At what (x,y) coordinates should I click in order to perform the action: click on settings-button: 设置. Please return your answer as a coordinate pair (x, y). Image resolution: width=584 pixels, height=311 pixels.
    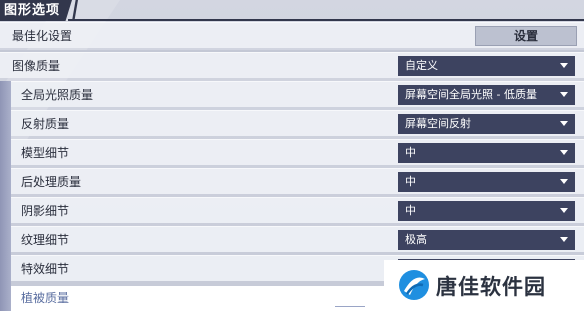
    Looking at the image, I should click on (526, 36).